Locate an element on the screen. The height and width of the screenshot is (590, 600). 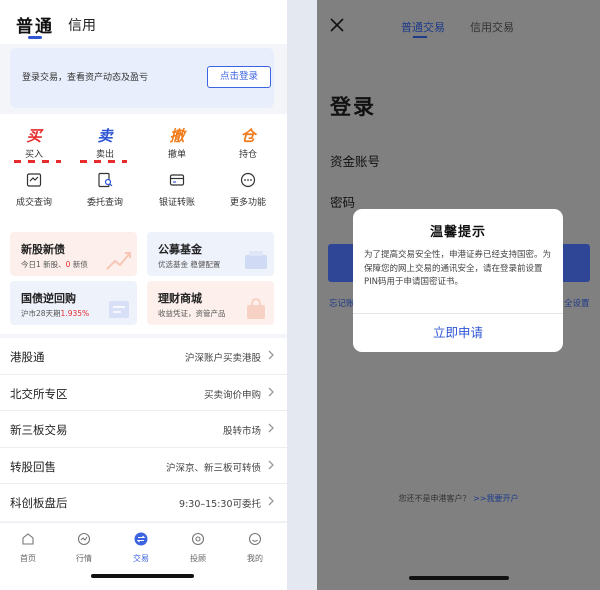
list-item-title: 新三板交易 is located at coordinates (39, 430).